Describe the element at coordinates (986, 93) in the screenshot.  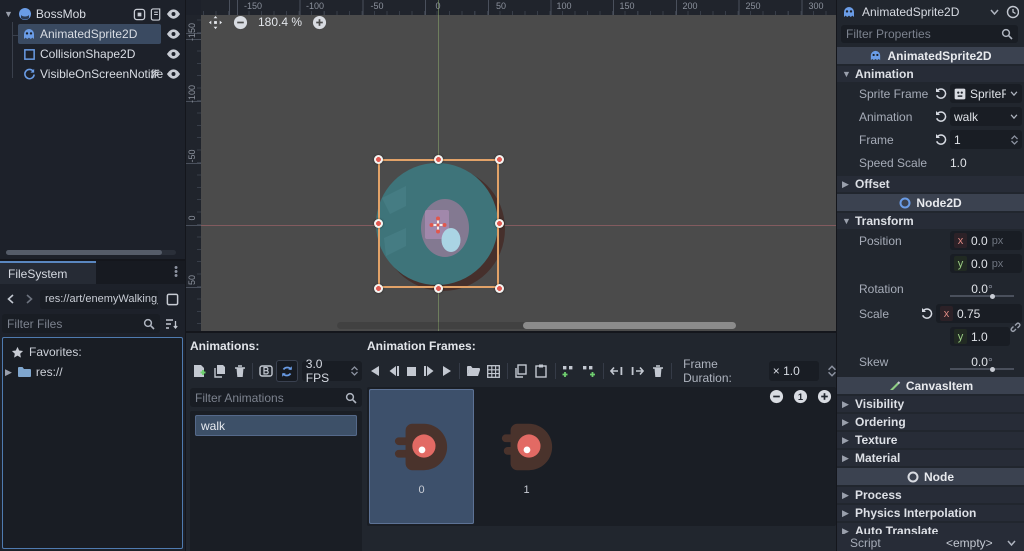
I see `sprite-frames-resource: SpriteFra` at that location.